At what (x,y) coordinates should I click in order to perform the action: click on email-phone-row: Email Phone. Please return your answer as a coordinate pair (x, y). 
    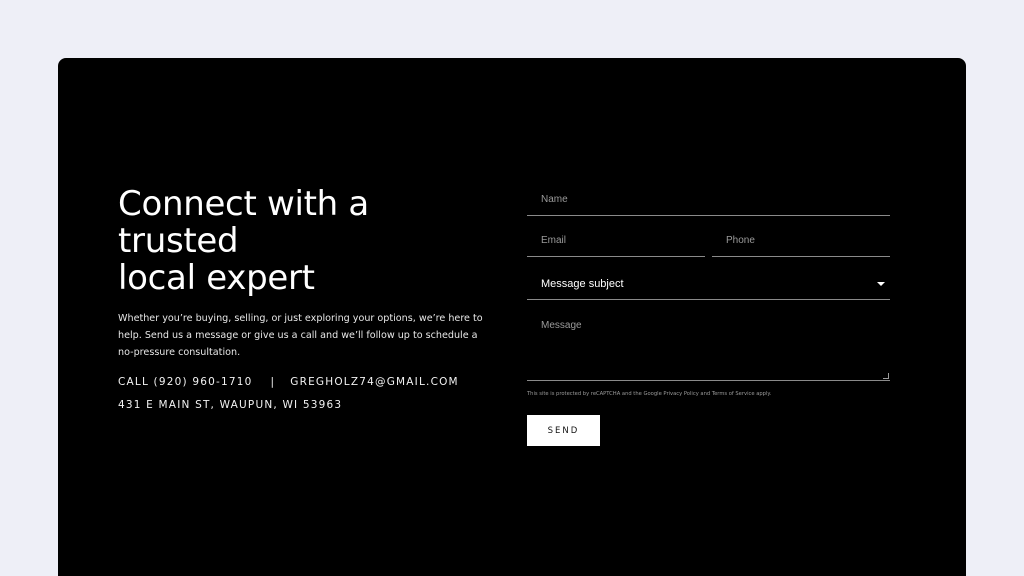
    Looking at the image, I should click on (708, 240).